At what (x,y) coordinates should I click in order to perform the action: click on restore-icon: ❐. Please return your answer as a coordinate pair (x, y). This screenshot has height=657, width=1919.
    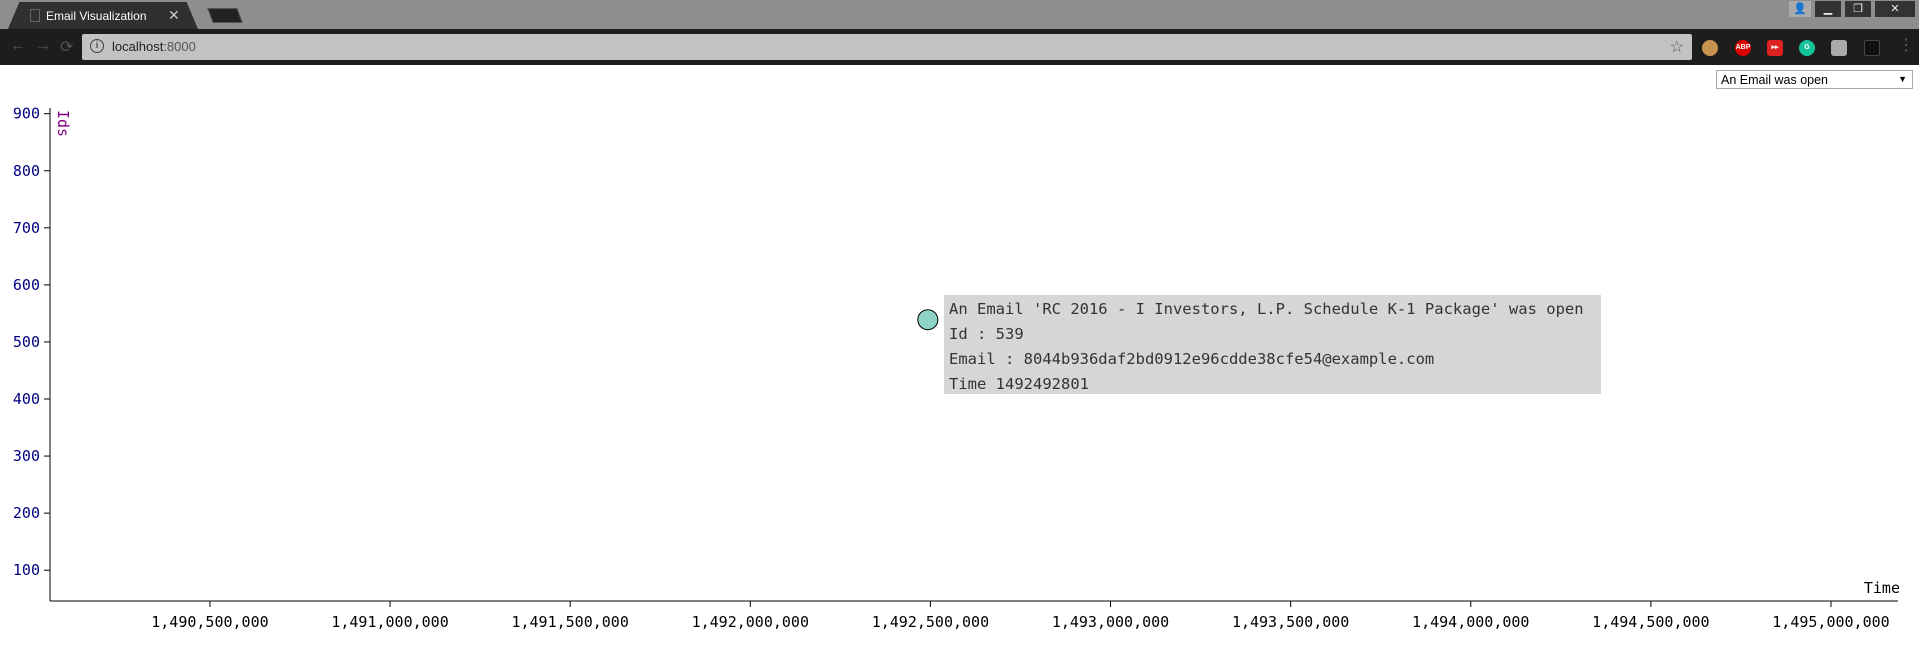
    Looking at the image, I should click on (1858, 9).